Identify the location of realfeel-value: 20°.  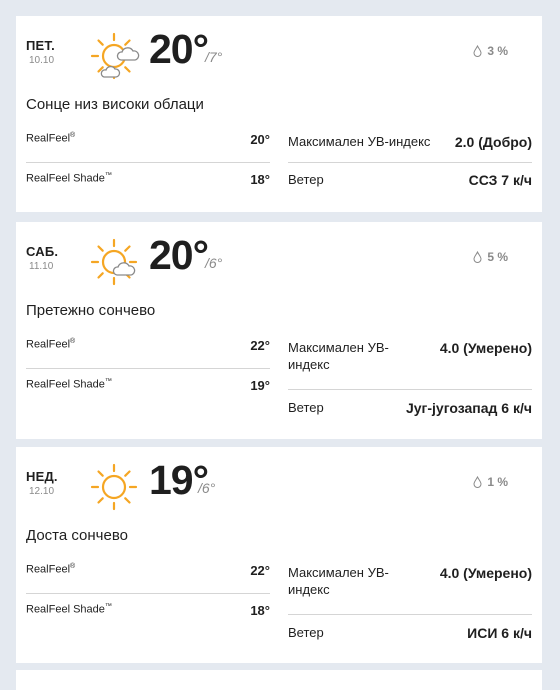
(260, 139).